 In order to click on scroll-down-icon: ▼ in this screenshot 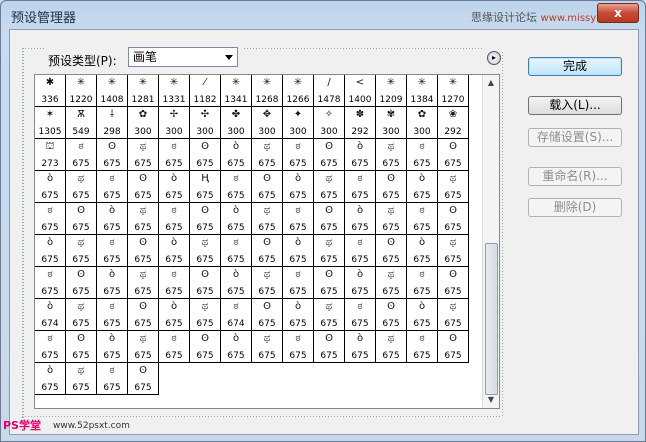, I will do `click(491, 400)`.